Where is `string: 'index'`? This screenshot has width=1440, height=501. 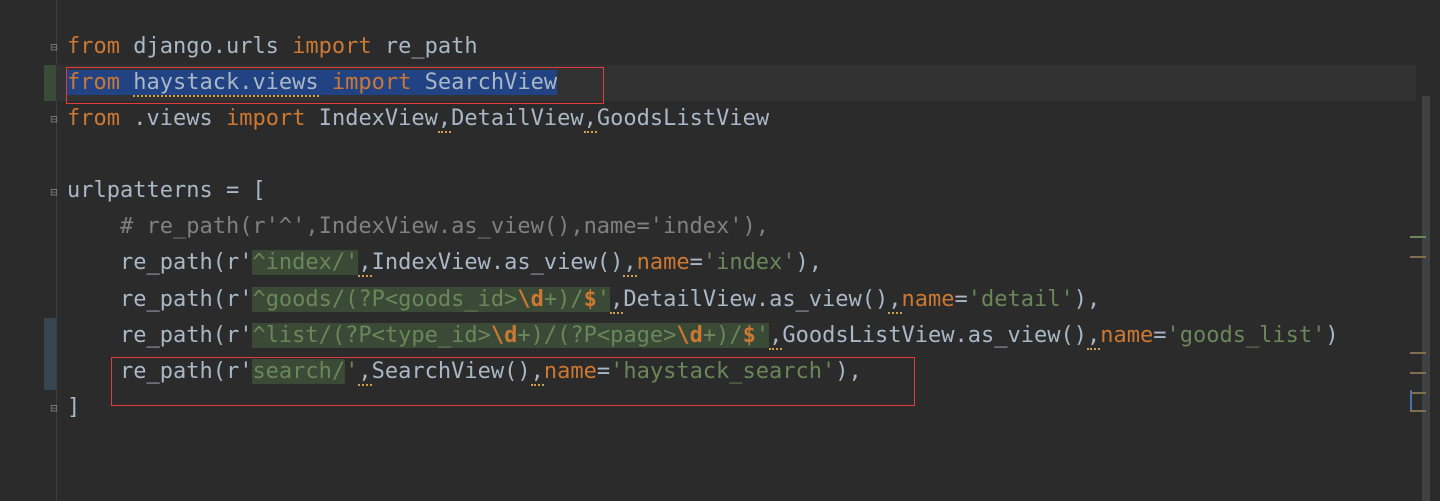 string: 'index' is located at coordinates (749, 262).